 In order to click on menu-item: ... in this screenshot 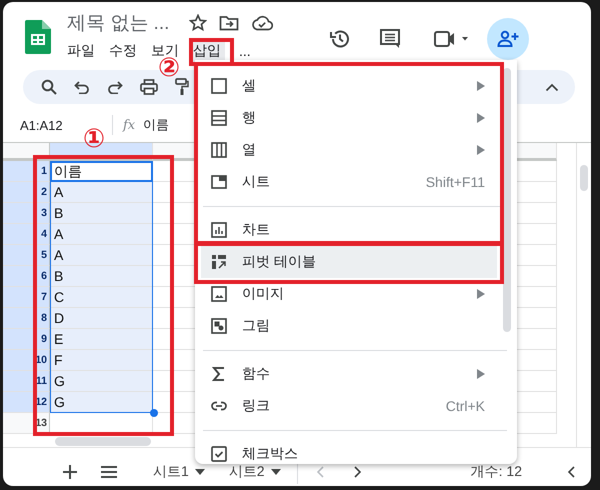, I will do `click(248, 51)`.